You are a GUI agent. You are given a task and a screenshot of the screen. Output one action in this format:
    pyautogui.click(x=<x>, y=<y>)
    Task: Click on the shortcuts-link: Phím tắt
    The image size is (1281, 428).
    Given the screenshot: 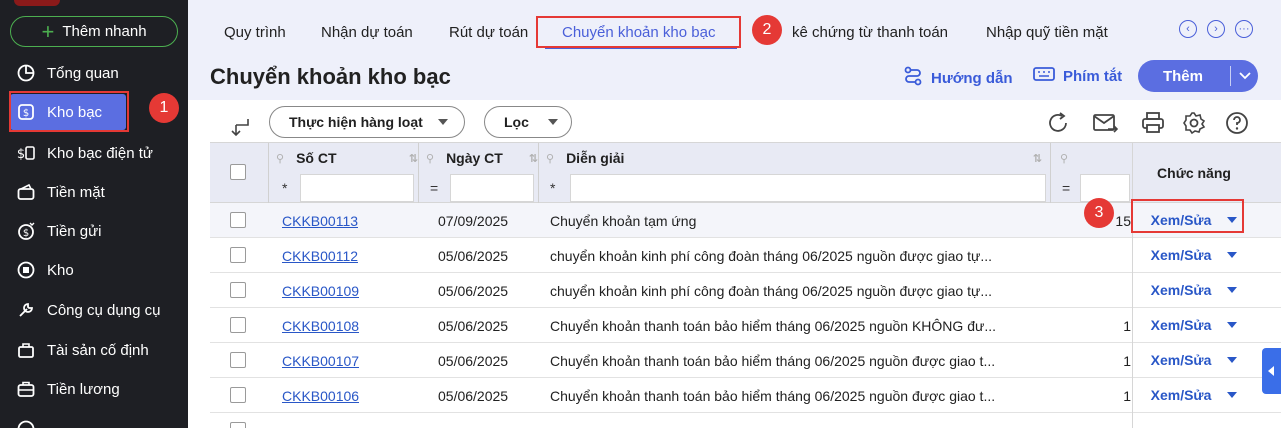 What is the action you would take?
    pyautogui.click(x=1077, y=76)
    